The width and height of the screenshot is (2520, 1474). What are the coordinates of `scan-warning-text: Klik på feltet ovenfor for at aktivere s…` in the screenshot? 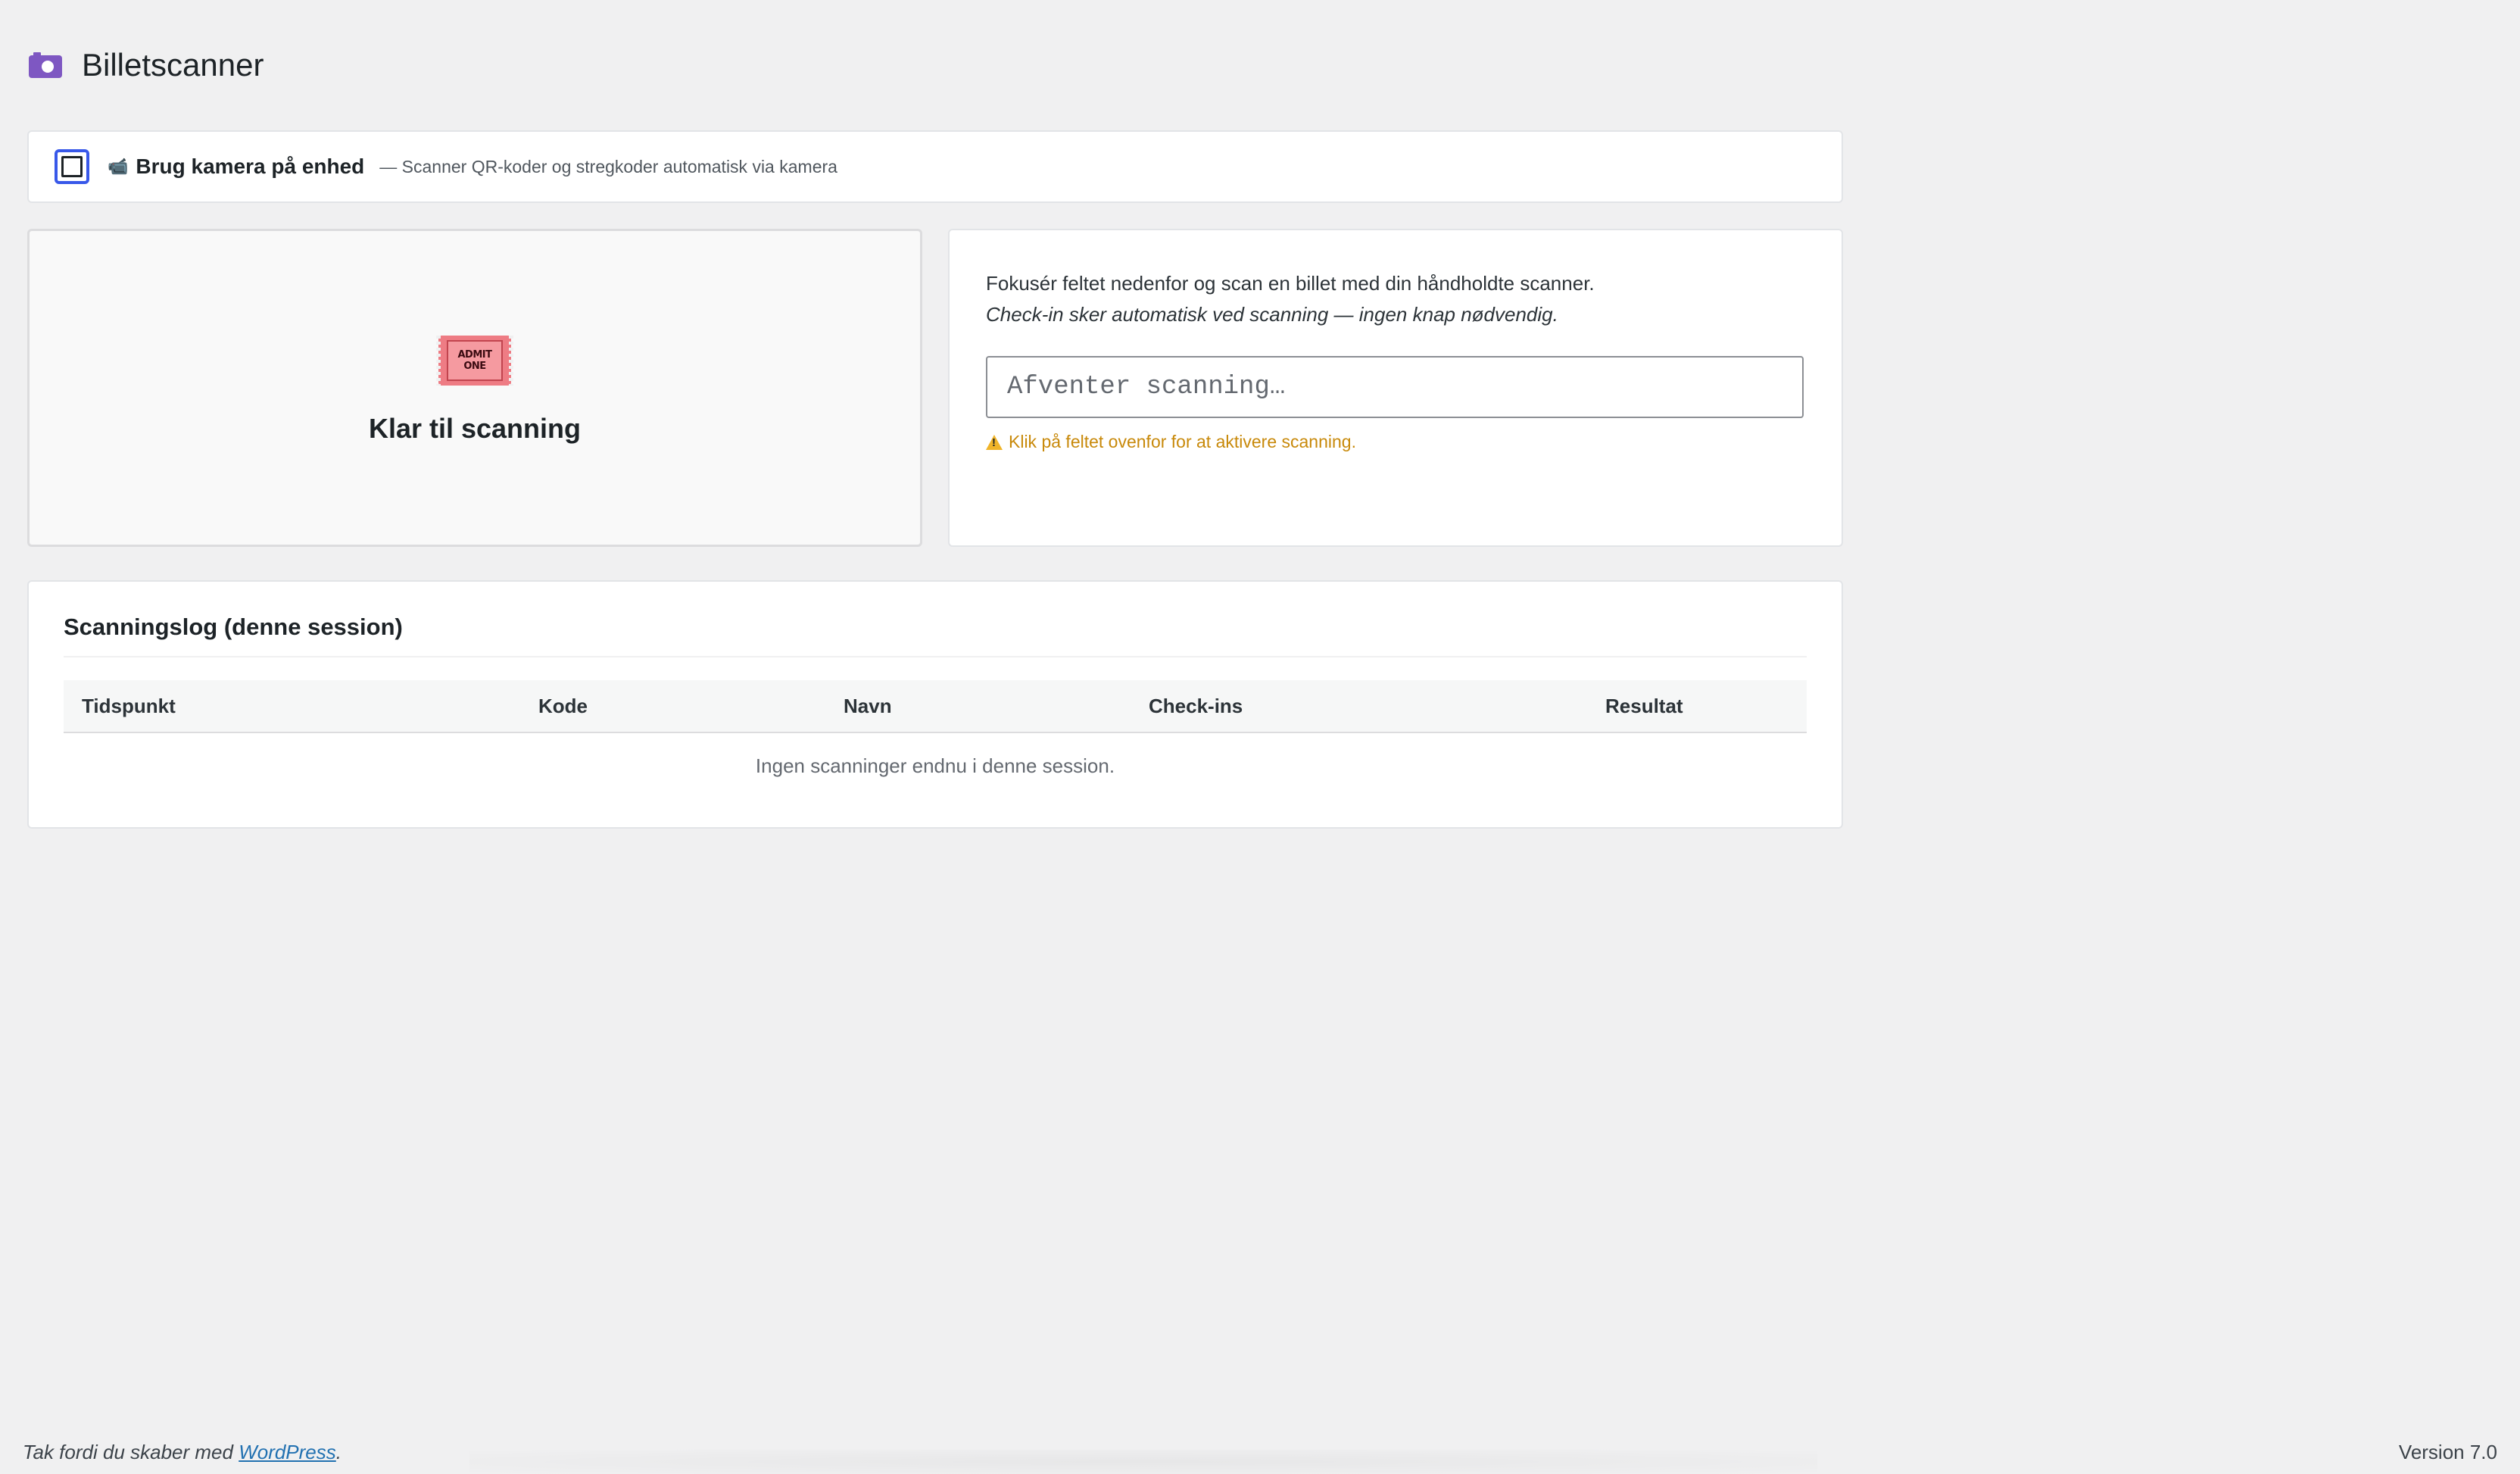 It's located at (1182, 441).